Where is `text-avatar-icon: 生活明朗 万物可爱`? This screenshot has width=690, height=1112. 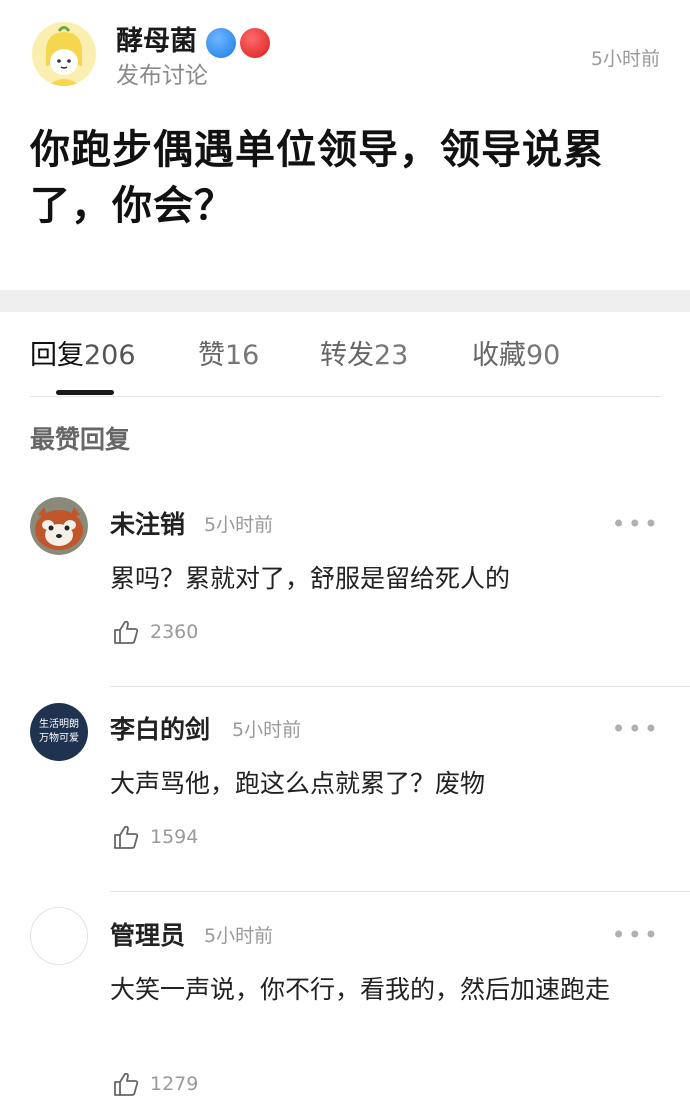 text-avatar-icon: 生活明朗 万物可爱 is located at coordinates (59, 732).